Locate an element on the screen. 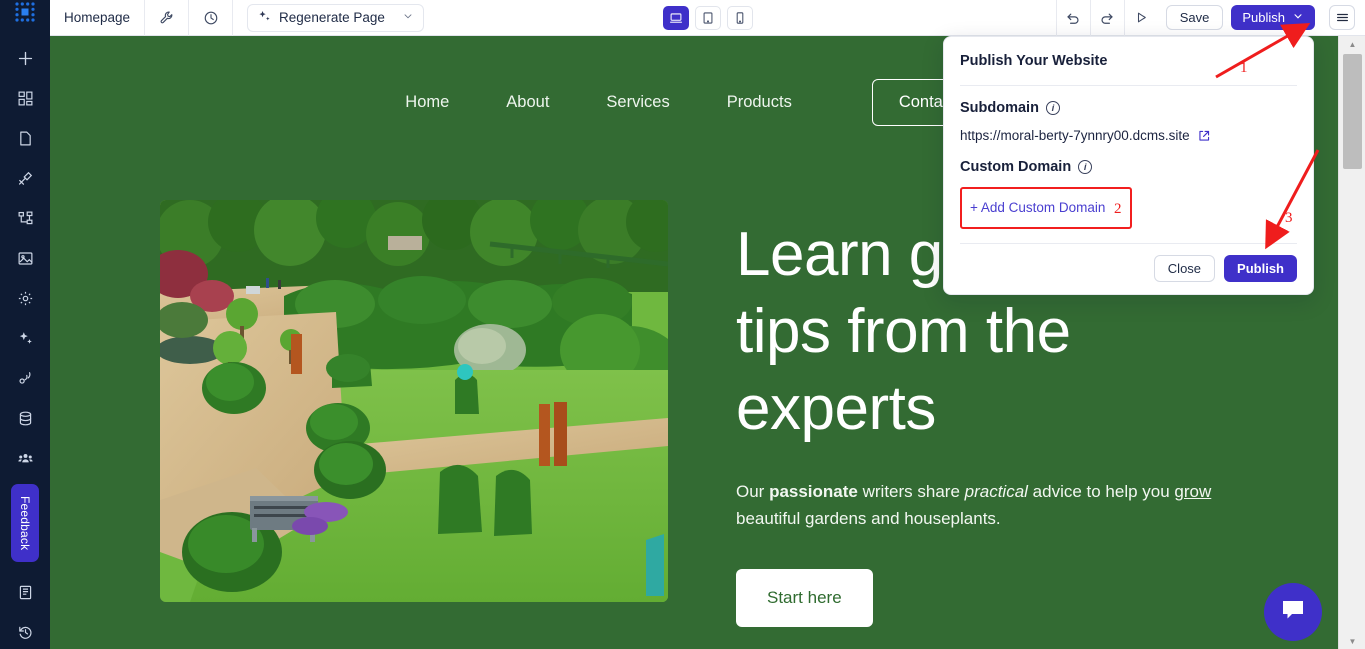 This screenshot has width=1365, height=649. sidebar-icon-list: Feedback is located at coordinates (25, 336).